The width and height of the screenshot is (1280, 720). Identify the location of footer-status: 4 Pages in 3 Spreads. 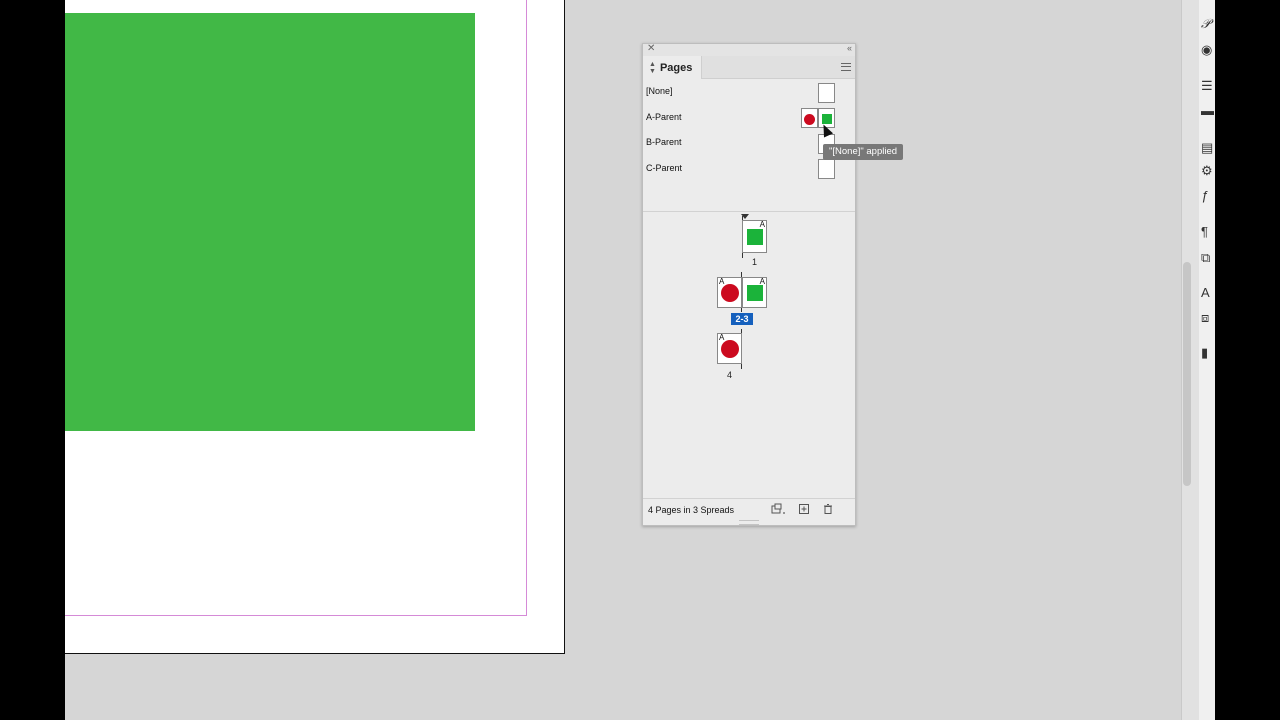
(691, 510).